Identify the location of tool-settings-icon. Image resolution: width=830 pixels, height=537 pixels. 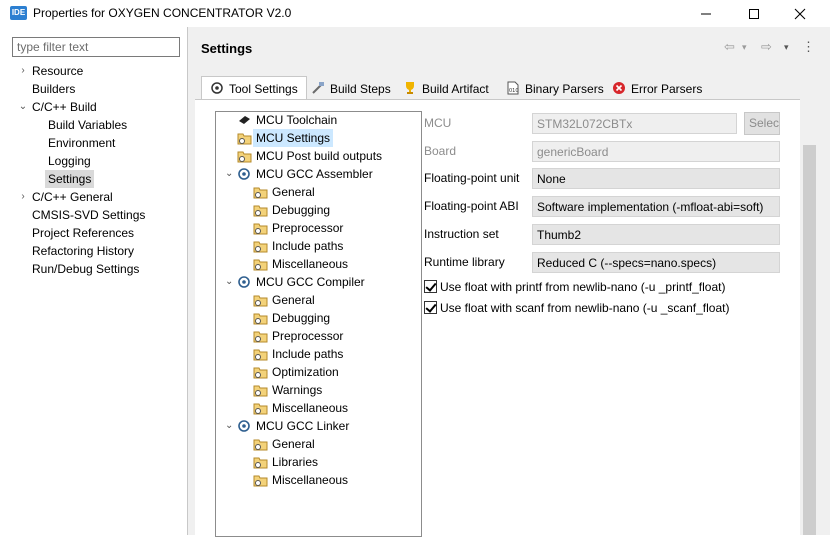
(217, 88).